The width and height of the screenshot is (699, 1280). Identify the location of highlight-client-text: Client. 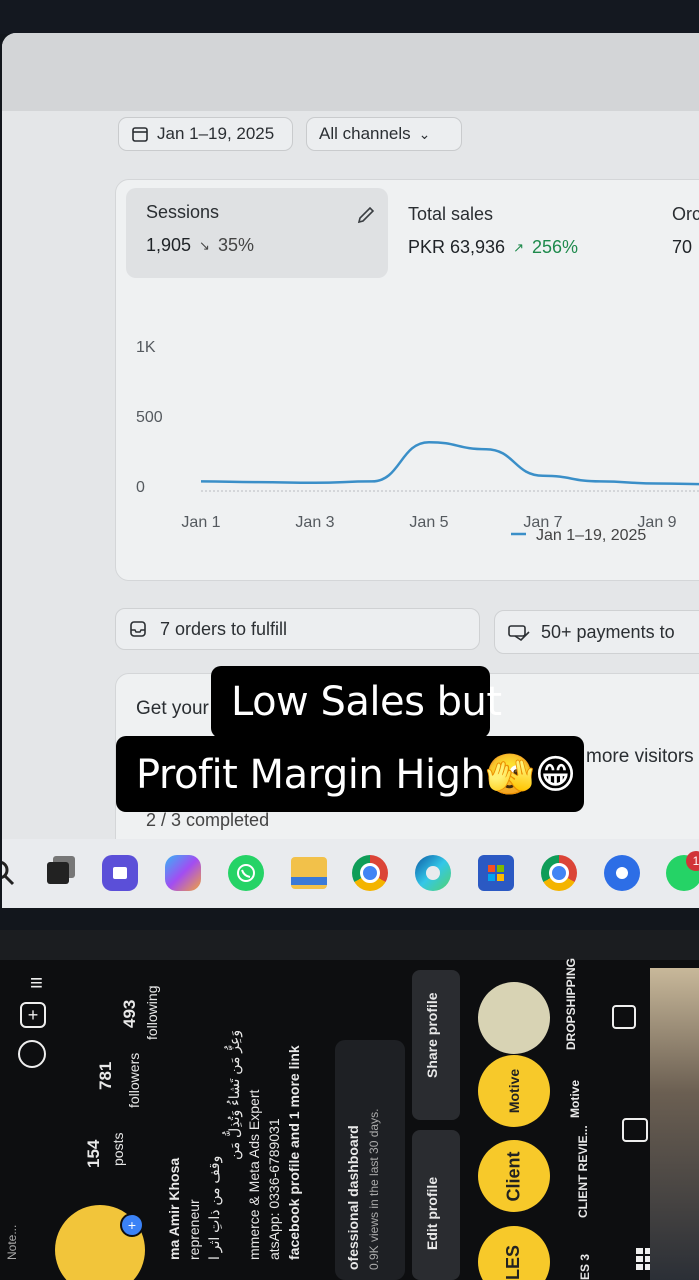
(513, 1176).